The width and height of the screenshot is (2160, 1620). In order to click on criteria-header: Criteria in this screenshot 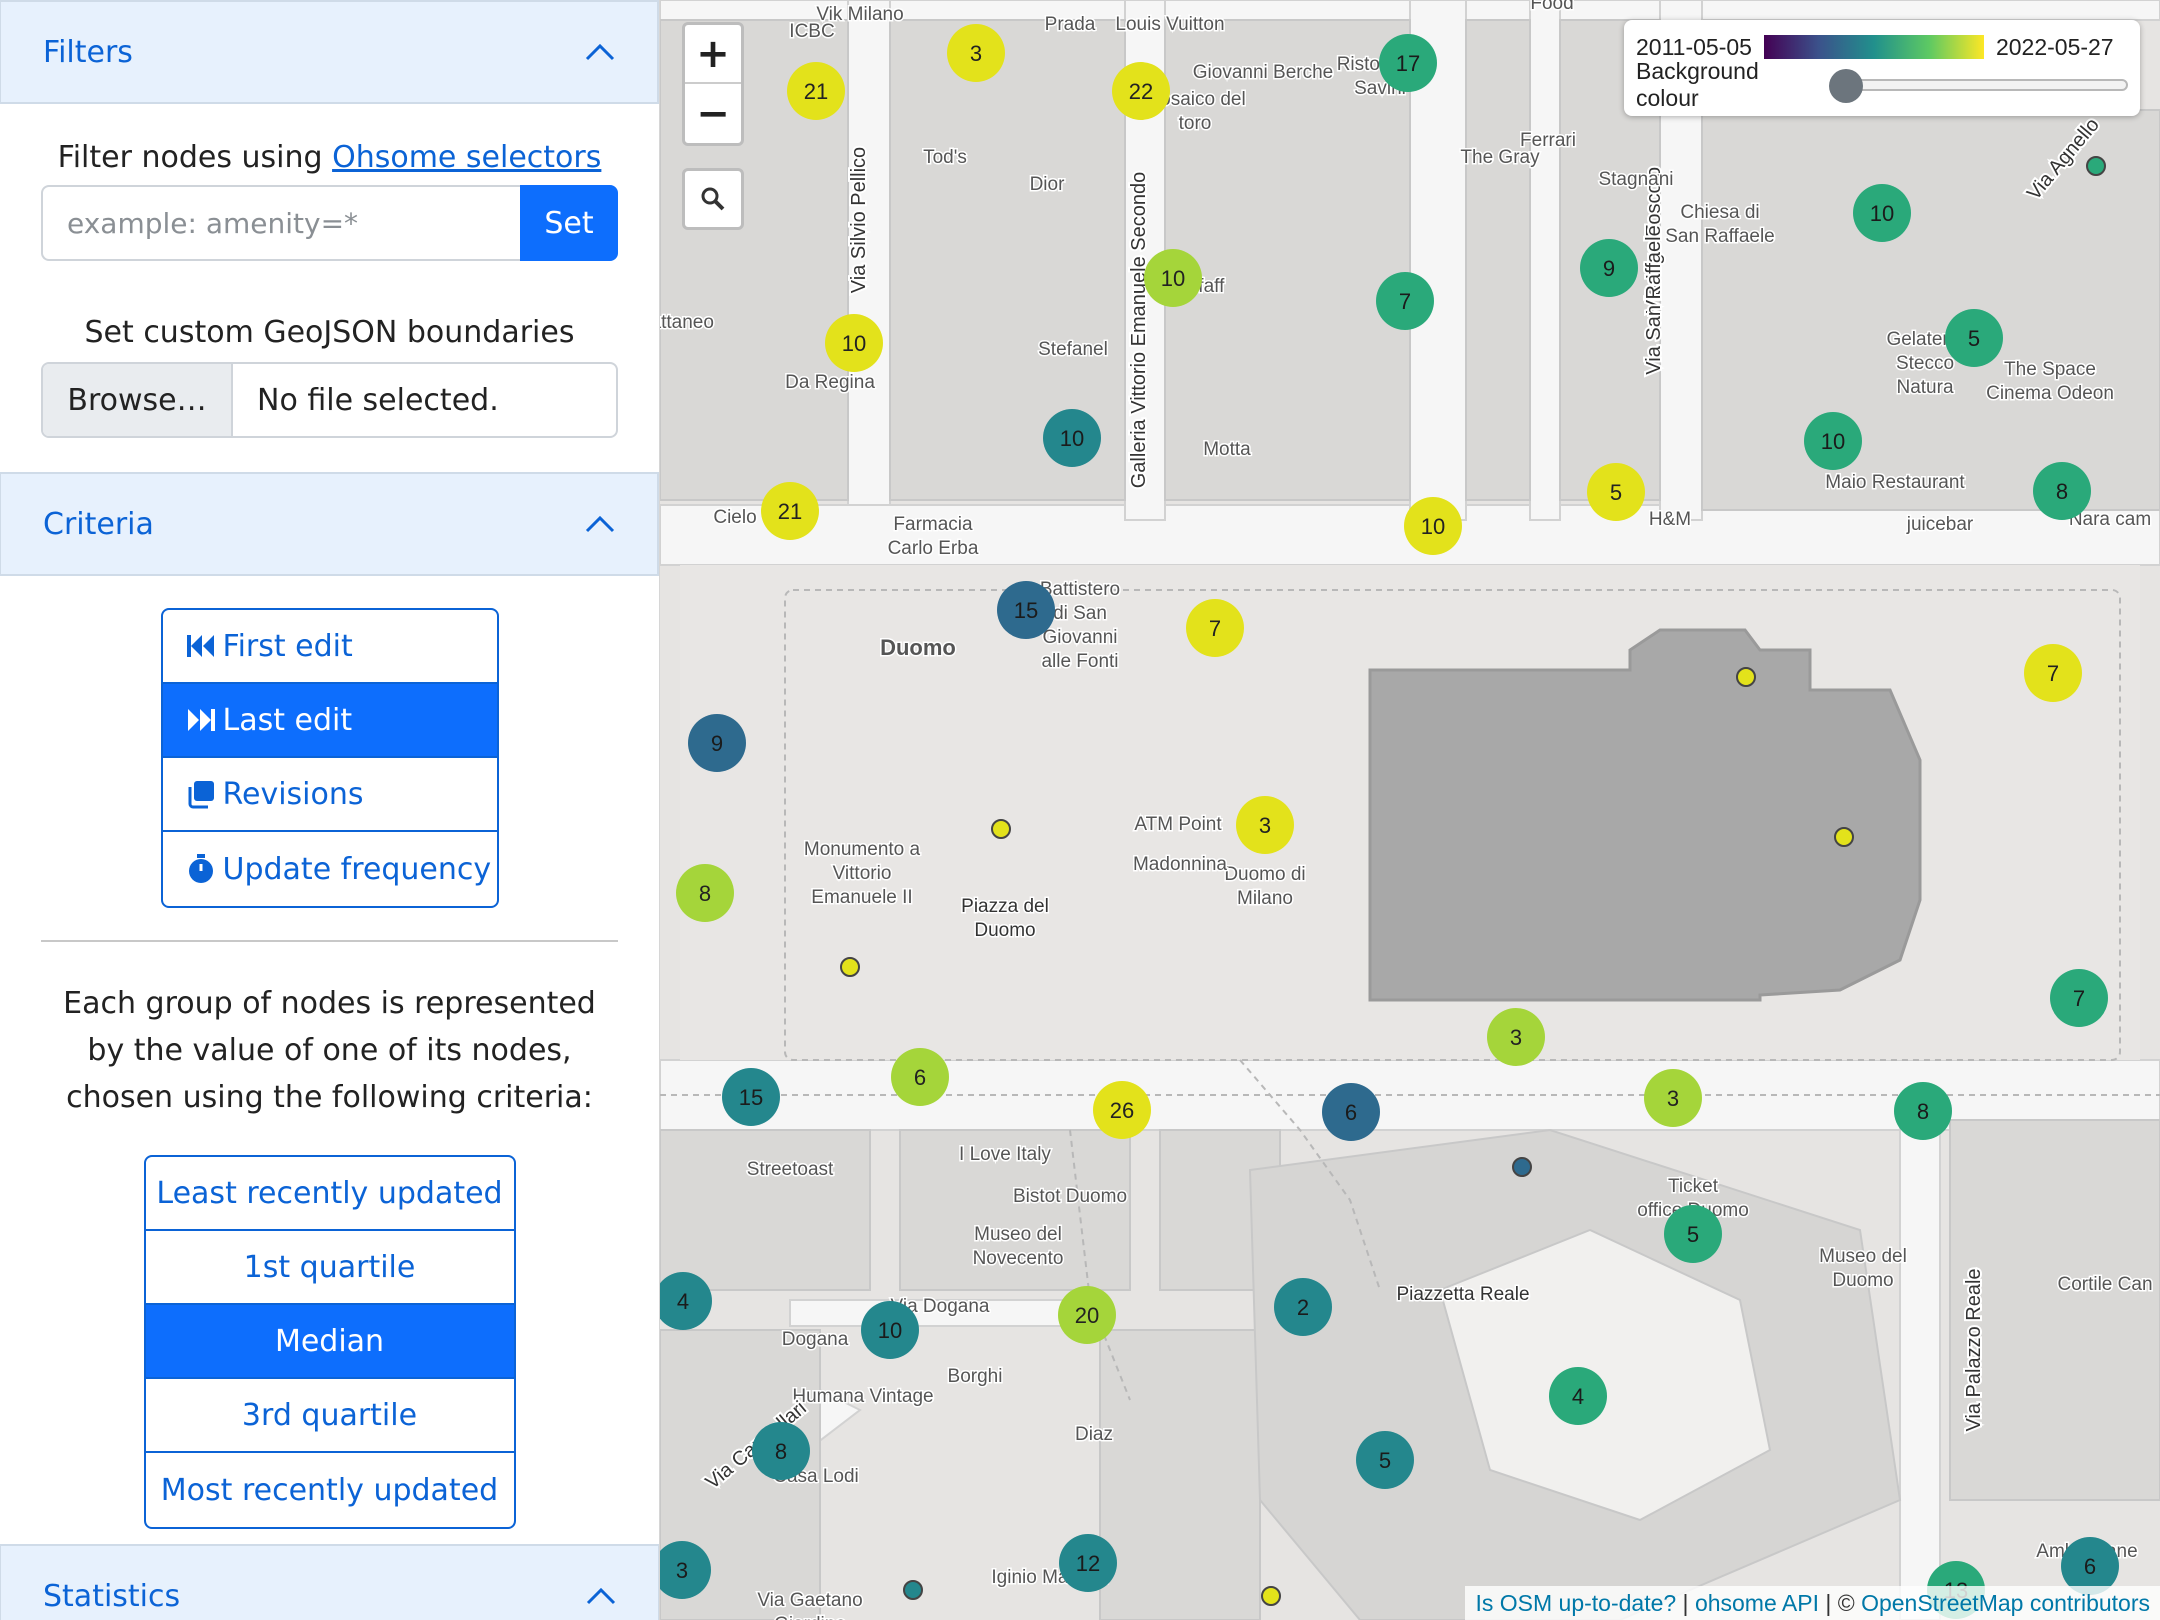, I will do `click(329, 524)`.